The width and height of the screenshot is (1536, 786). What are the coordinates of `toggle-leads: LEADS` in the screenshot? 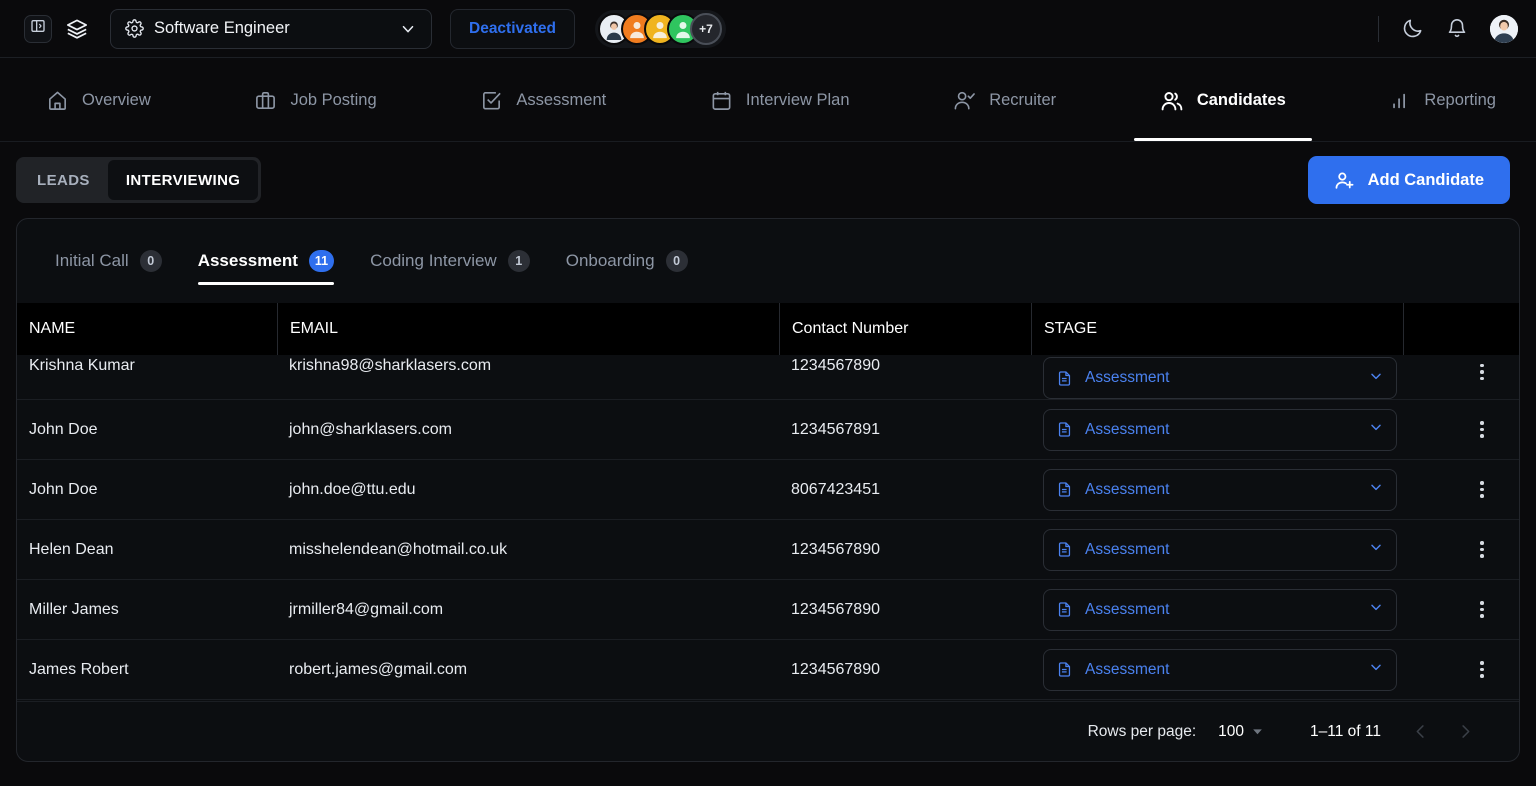 It's located at (63, 180).